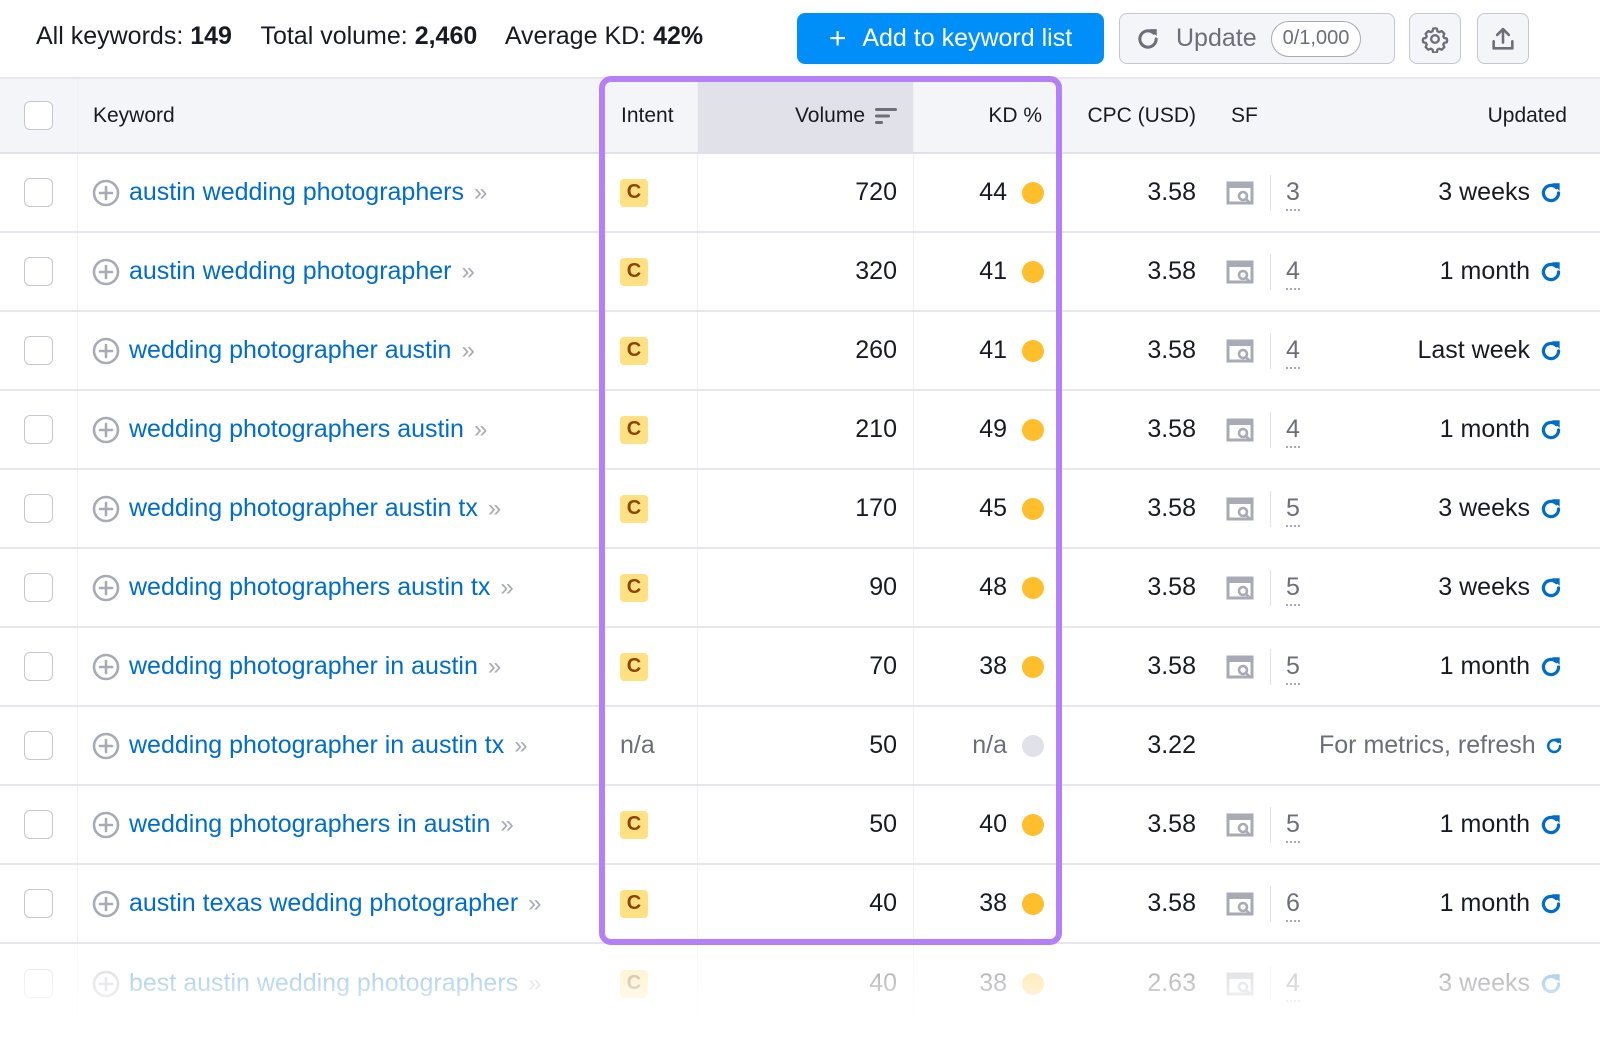 This screenshot has height=1043, width=1600. I want to click on intent-cell: n/a, so click(651, 745).